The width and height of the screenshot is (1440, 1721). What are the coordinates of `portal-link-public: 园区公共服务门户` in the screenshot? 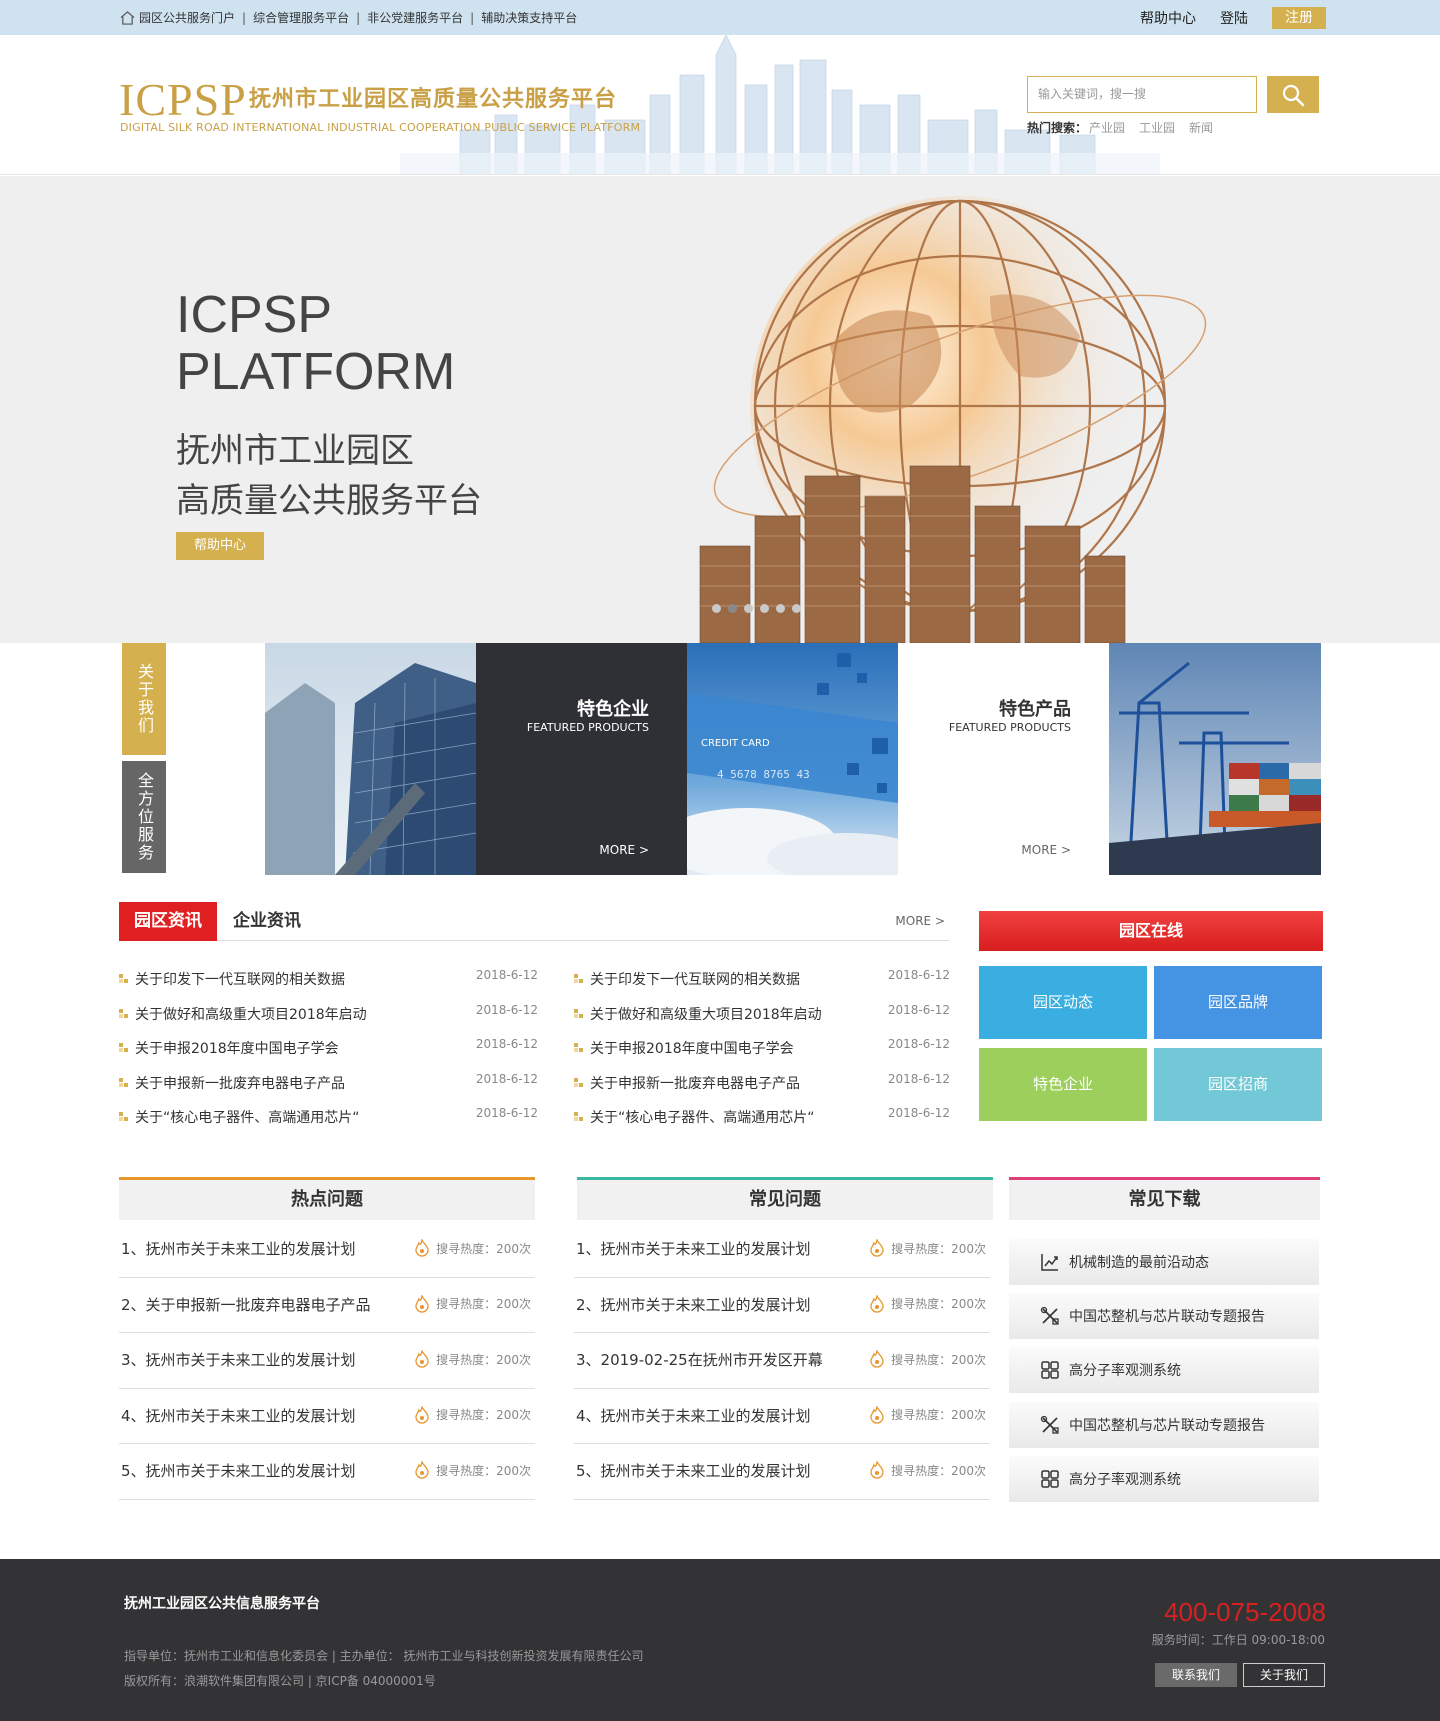 It's located at (187, 17).